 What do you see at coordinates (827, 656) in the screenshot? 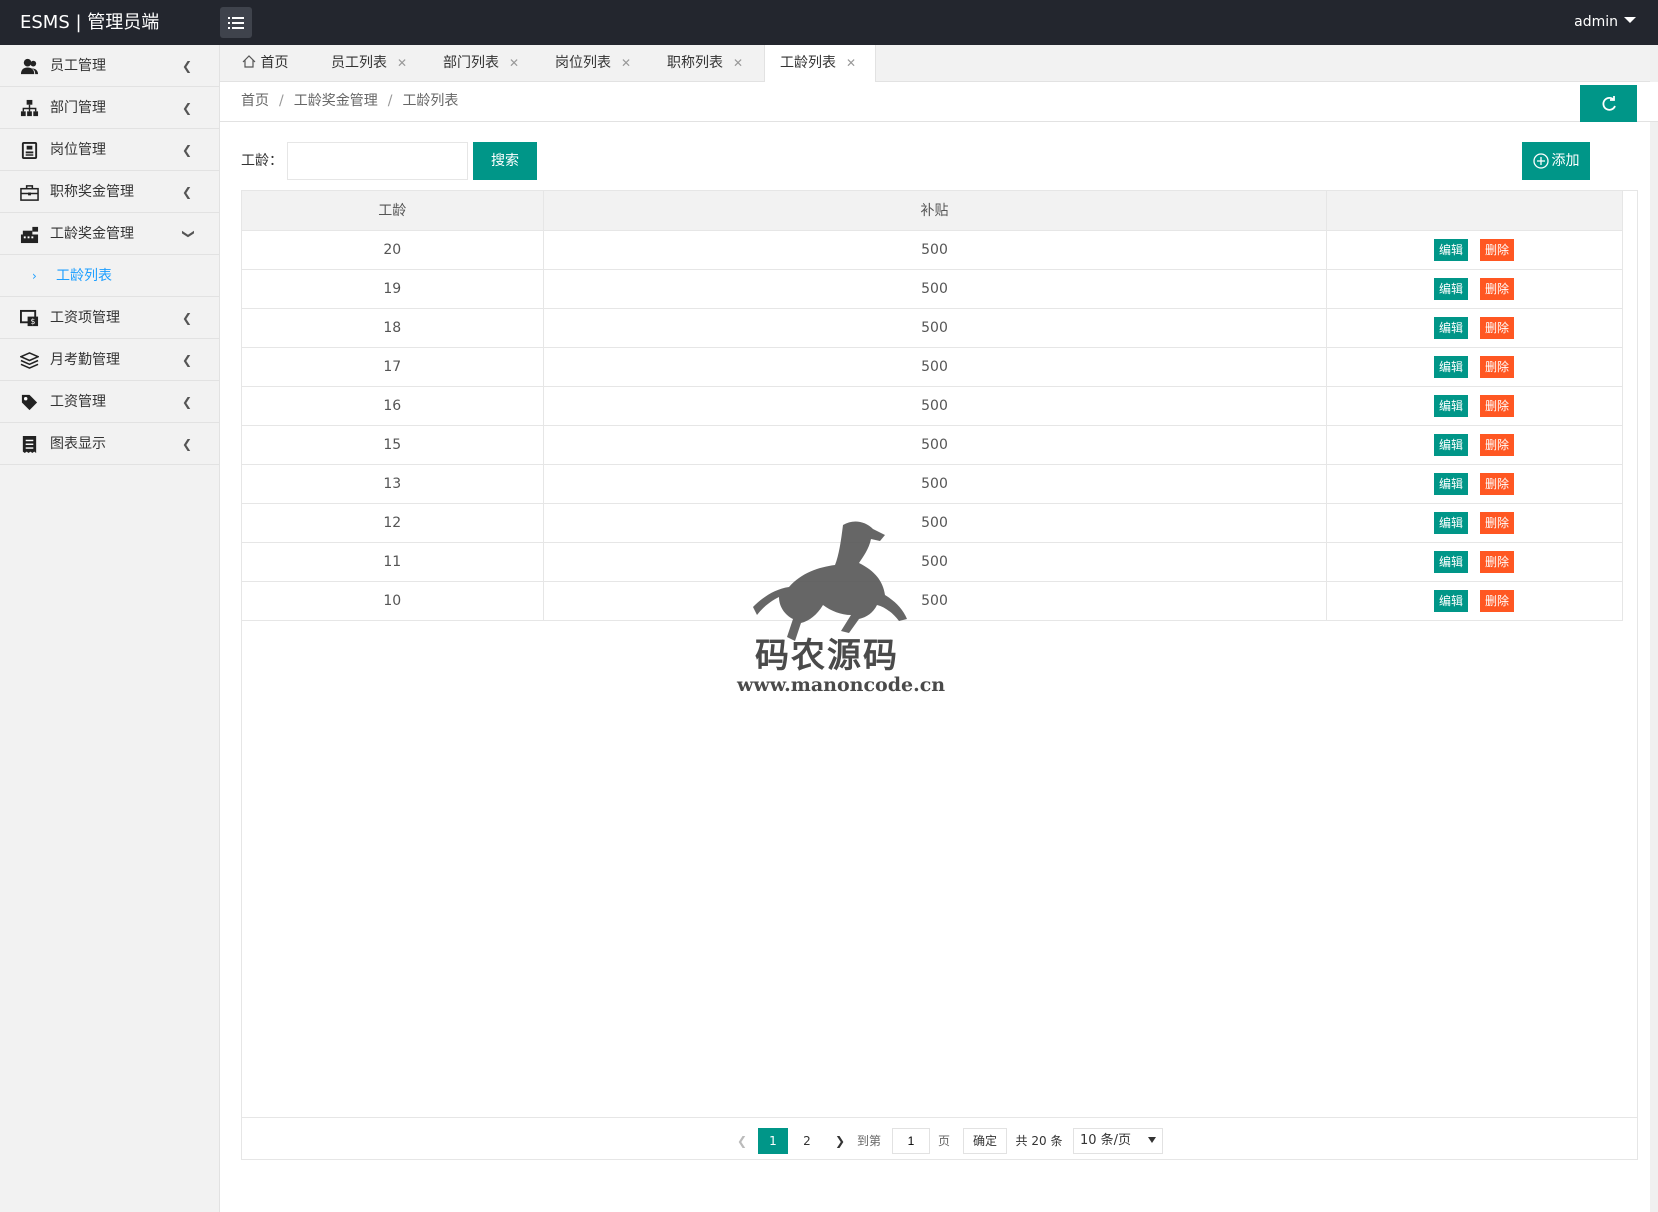
I see `watermark-title: 码农源码` at bounding box center [827, 656].